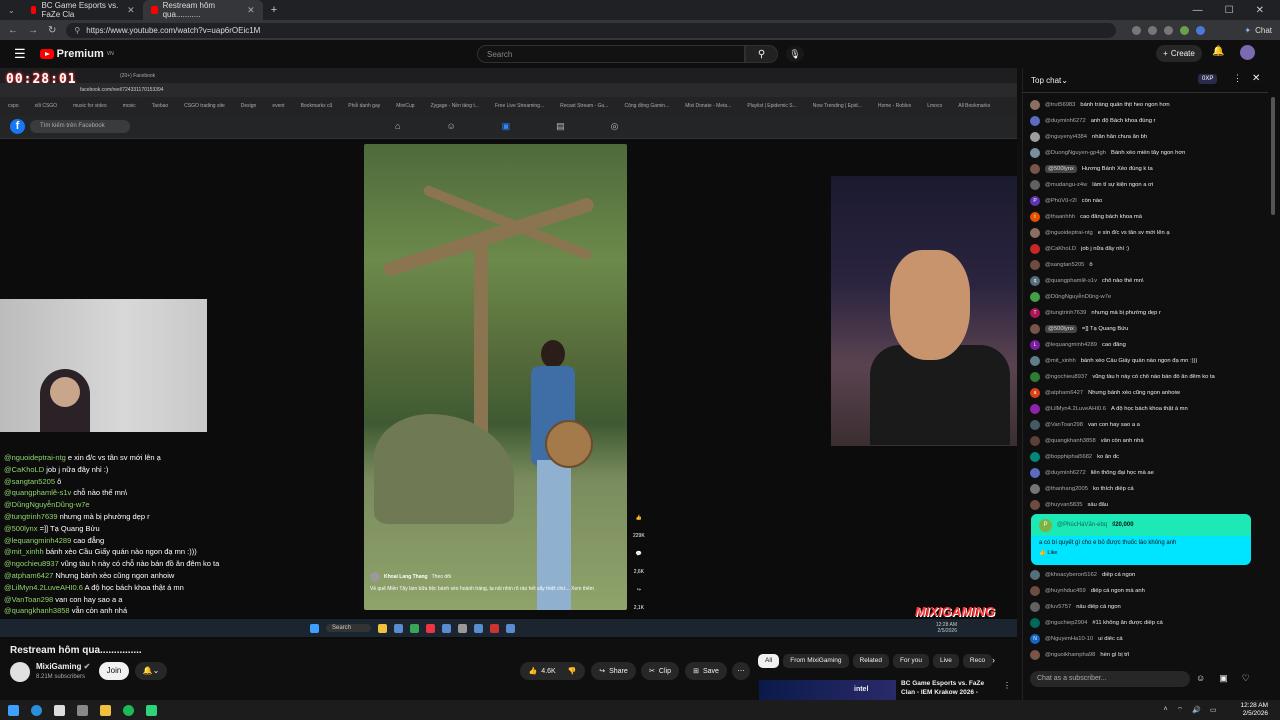 This screenshot has width=1280, height=720. Describe the element at coordinates (1148, 217) in the screenshot. I see `chat-message: t @thaanhhh cao đẳng bách khoa mà` at that location.